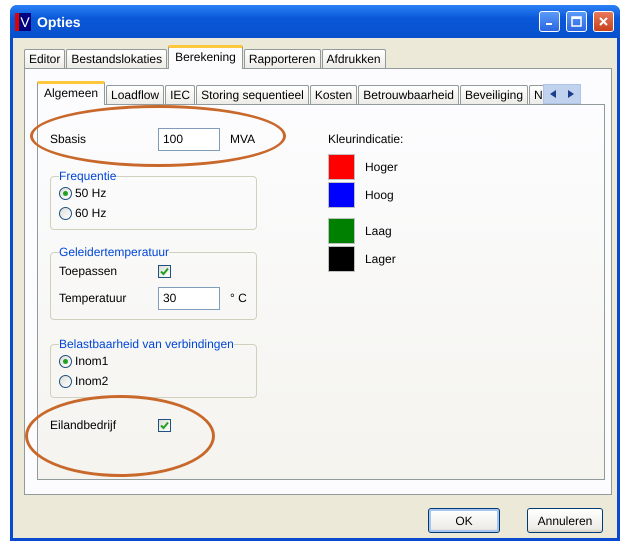 The height and width of the screenshot is (544, 622). What do you see at coordinates (88, 271) in the screenshot?
I see `checkbox-label: Toepassen` at bounding box center [88, 271].